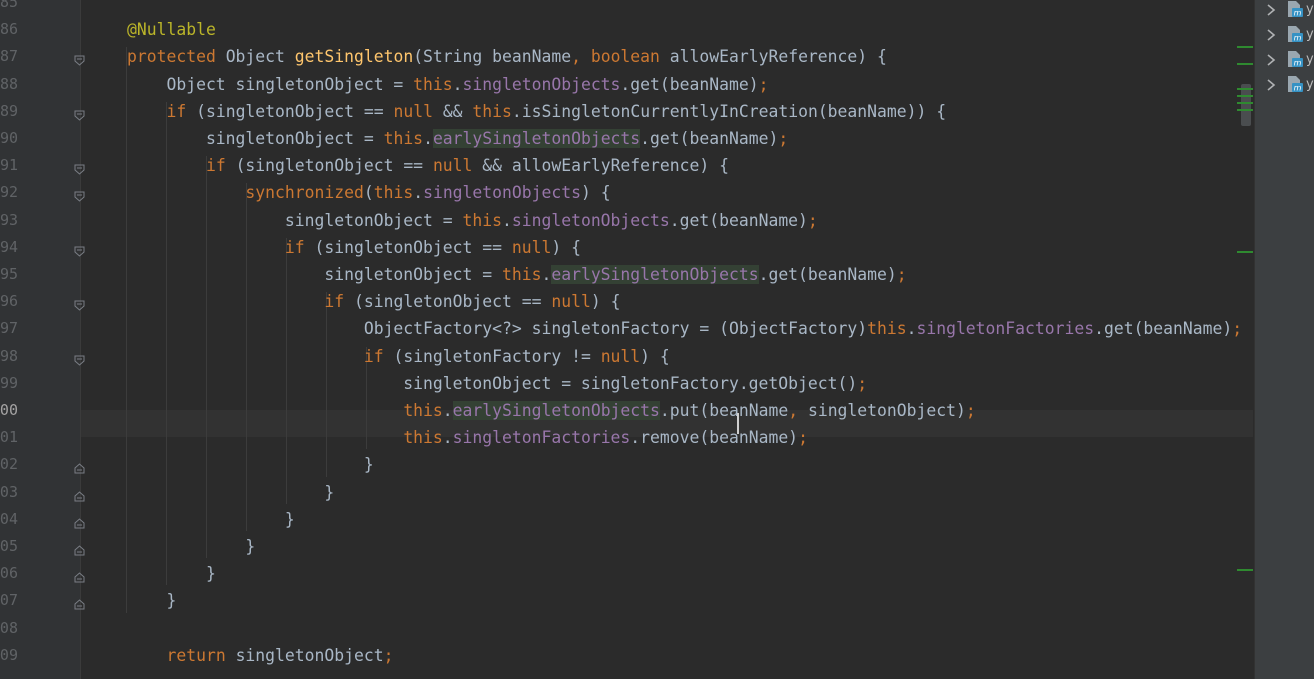  I want to click on code-line: synchronized(this.singletonObjects) {, so click(368, 192).